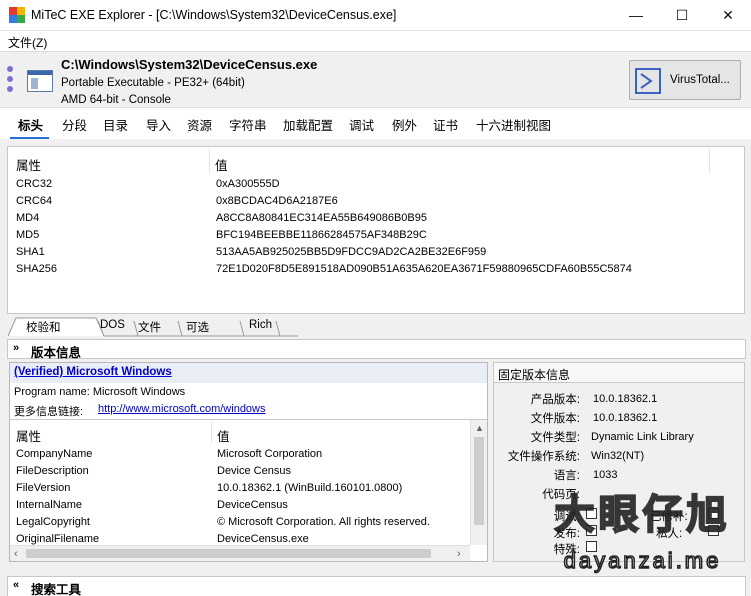 The width and height of the screenshot is (751, 596). Describe the element at coordinates (29, 138) in the screenshot. I see `active-tab-indicator` at that location.